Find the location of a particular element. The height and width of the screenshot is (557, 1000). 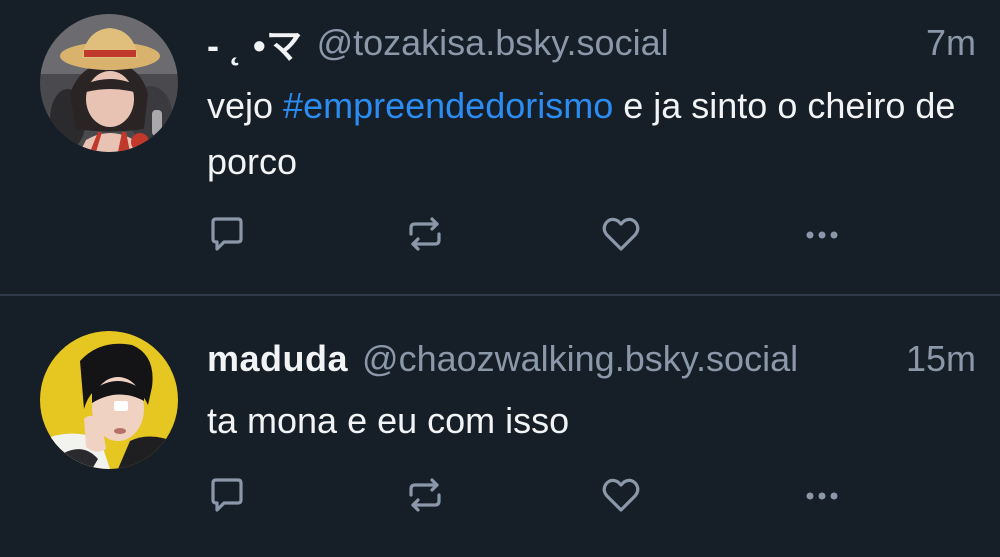

post-header: maduda @chaozwalking.bsky.social 15m is located at coordinates (591, 359).